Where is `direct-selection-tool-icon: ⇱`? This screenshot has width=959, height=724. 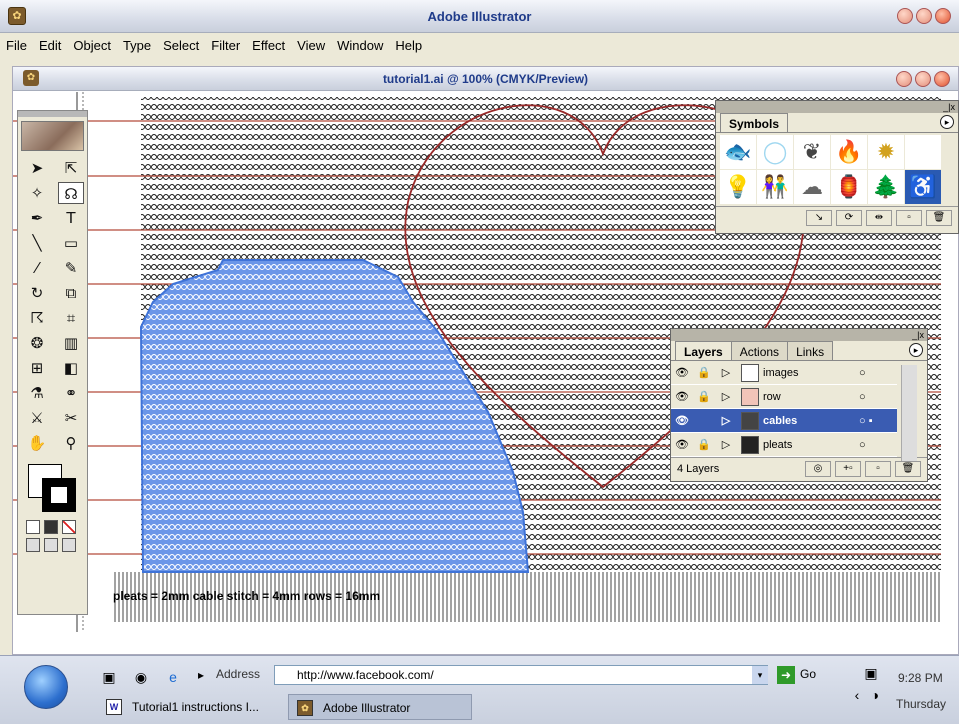 direct-selection-tool-icon: ⇱ is located at coordinates (71, 168).